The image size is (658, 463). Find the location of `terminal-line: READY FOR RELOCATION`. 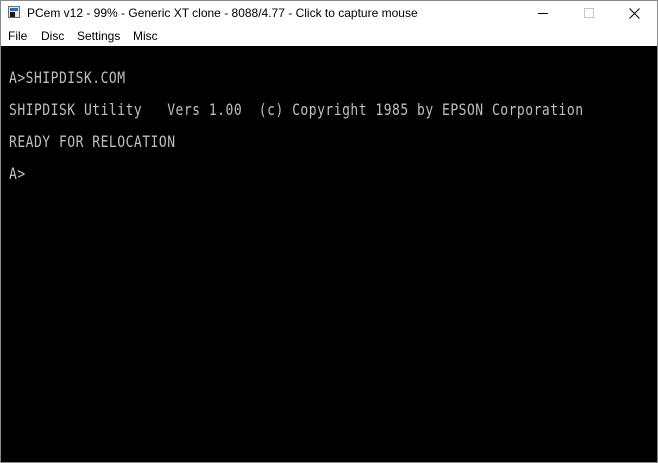

terminal-line: READY FOR RELOCATION is located at coordinates (92, 142).